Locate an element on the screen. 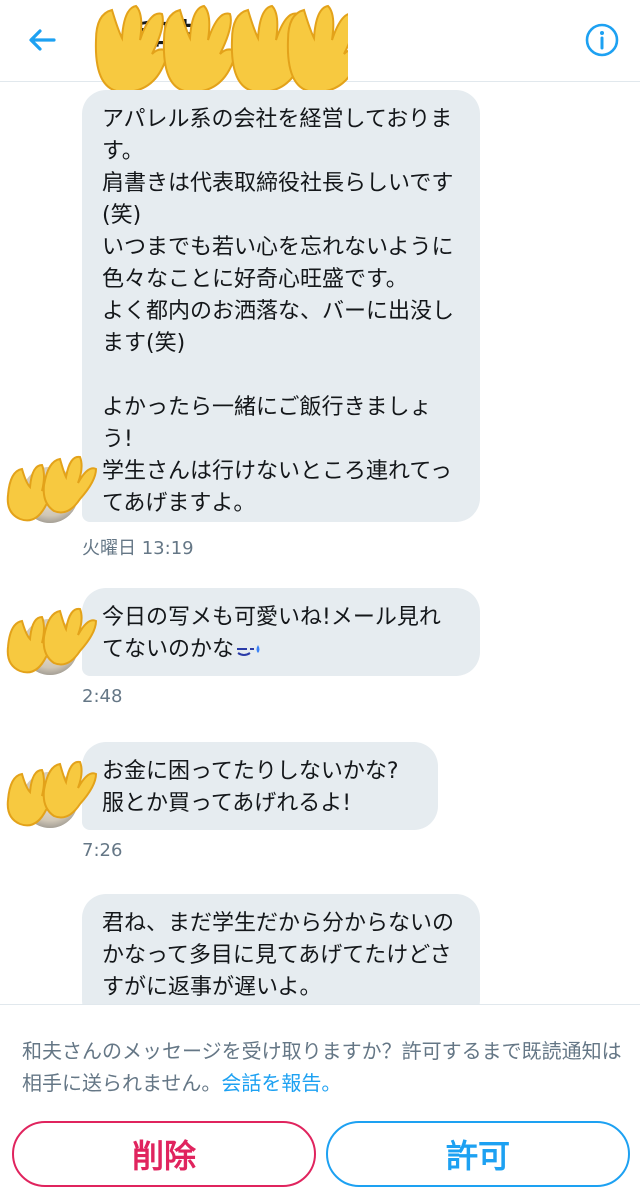 This screenshot has height=1200, width=640. delete-button: 削除 is located at coordinates (164, 1154).